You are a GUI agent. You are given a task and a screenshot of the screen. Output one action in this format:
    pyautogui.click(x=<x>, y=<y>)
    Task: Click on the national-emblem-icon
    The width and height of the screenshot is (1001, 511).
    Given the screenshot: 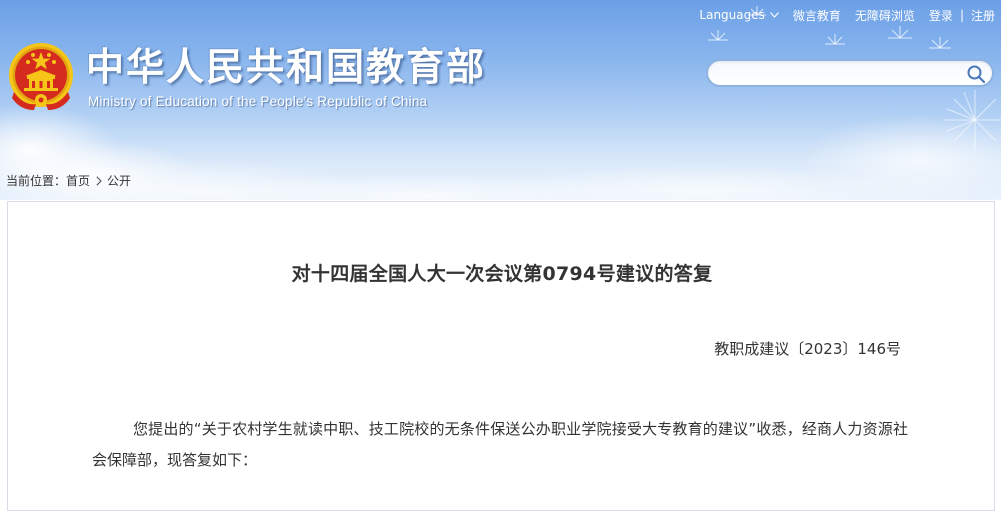 What is the action you would take?
    pyautogui.click(x=41, y=77)
    